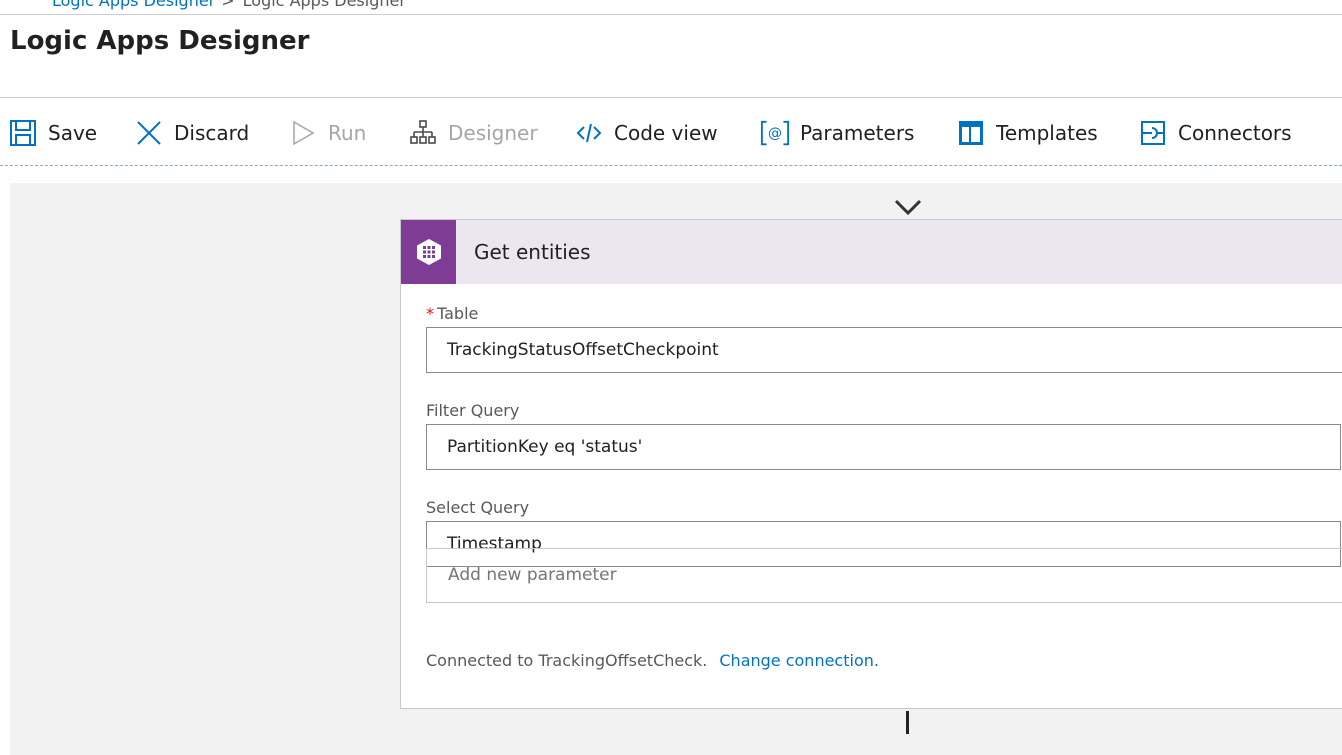  What do you see at coordinates (567, 660) in the screenshot?
I see `connection-text: Connected to TrackingOffsetCheck.` at bounding box center [567, 660].